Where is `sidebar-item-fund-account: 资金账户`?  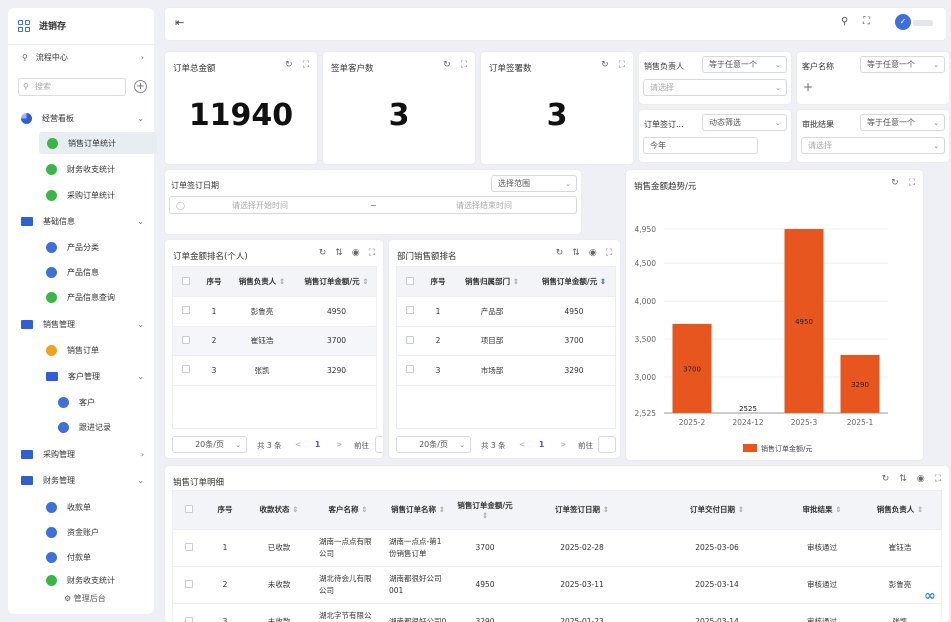
sidebar-item-fund-account: 资金账户 is located at coordinates (96, 532).